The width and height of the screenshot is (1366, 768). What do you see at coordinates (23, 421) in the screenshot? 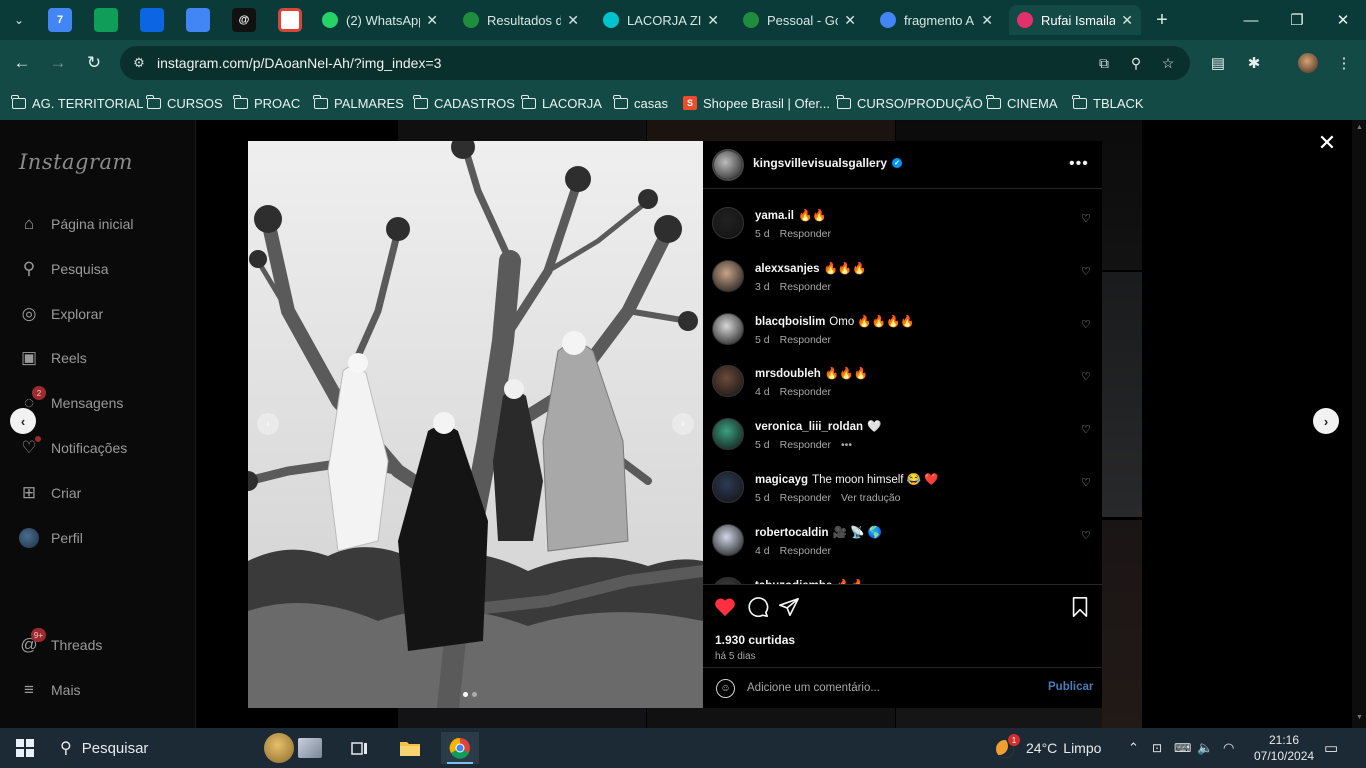
I see `previous-post-button: ‹` at bounding box center [23, 421].